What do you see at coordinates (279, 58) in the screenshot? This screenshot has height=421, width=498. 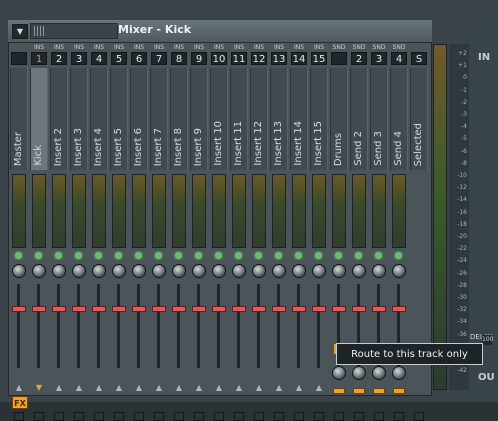 I see `strip-number: 13` at bounding box center [279, 58].